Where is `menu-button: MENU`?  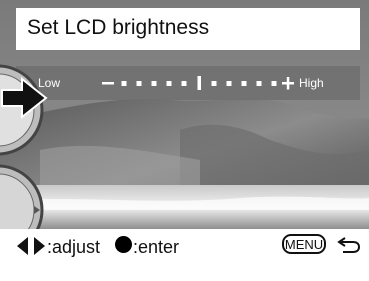
menu-button: MENU is located at coordinates (304, 244).